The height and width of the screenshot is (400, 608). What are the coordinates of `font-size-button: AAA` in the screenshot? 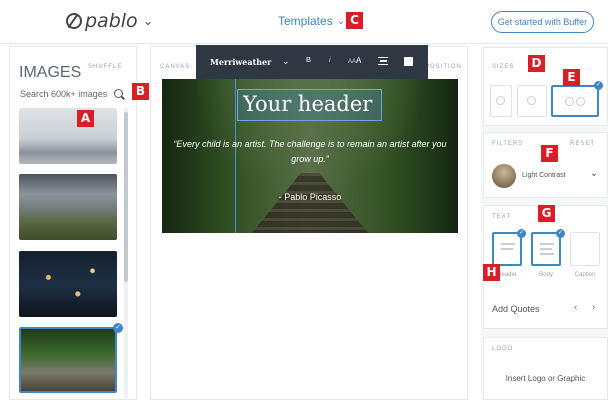 It's located at (354, 60).